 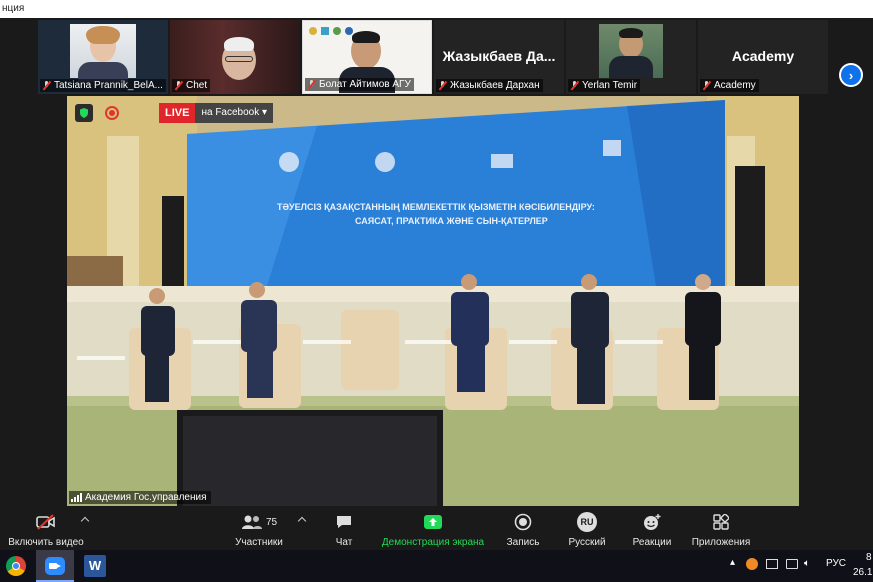 What do you see at coordinates (16, 566) in the screenshot?
I see `chrome-icon` at bounding box center [16, 566].